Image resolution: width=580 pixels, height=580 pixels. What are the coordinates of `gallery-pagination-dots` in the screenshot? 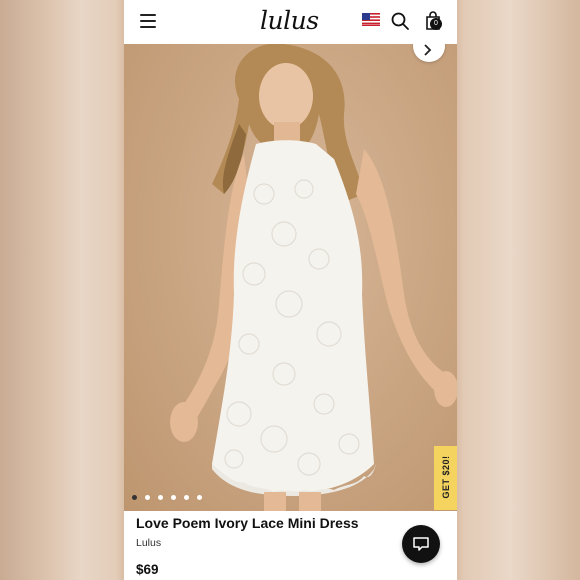 It's located at (167, 498).